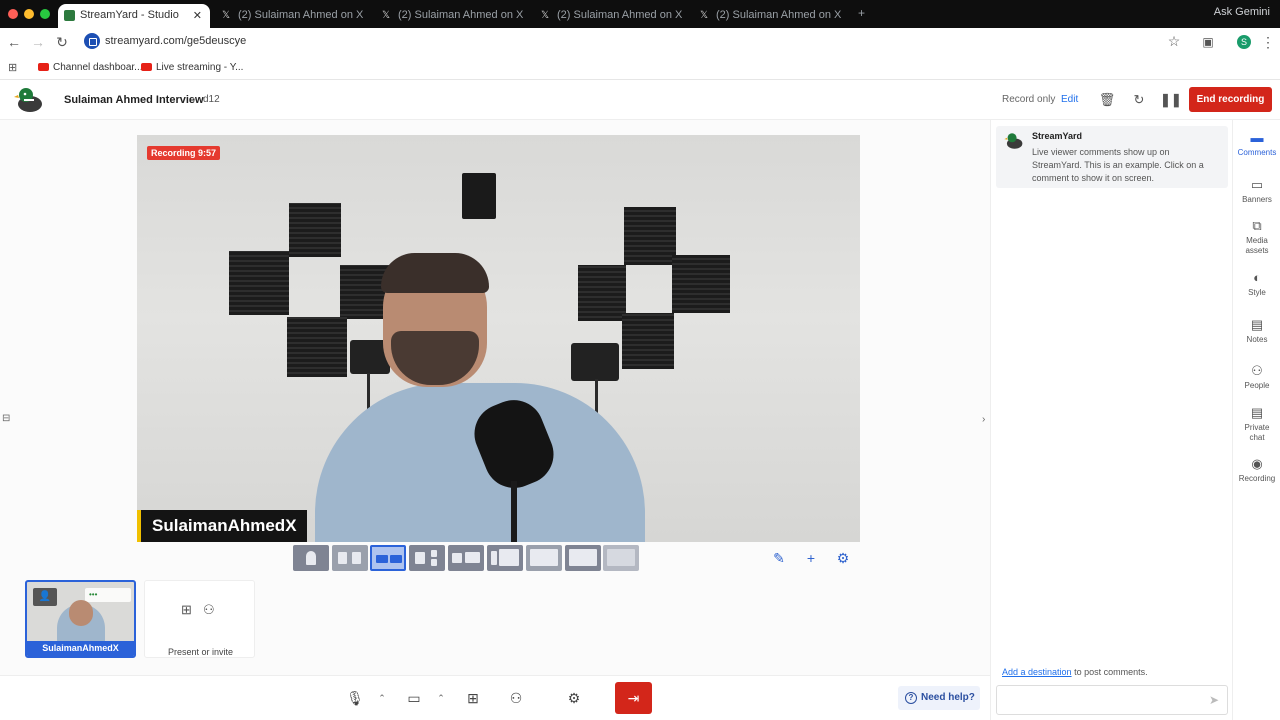  What do you see at coordinates (62, 42) in the screenshot?
I see `reload-icon: ↻` at bounding box center [62, 42].